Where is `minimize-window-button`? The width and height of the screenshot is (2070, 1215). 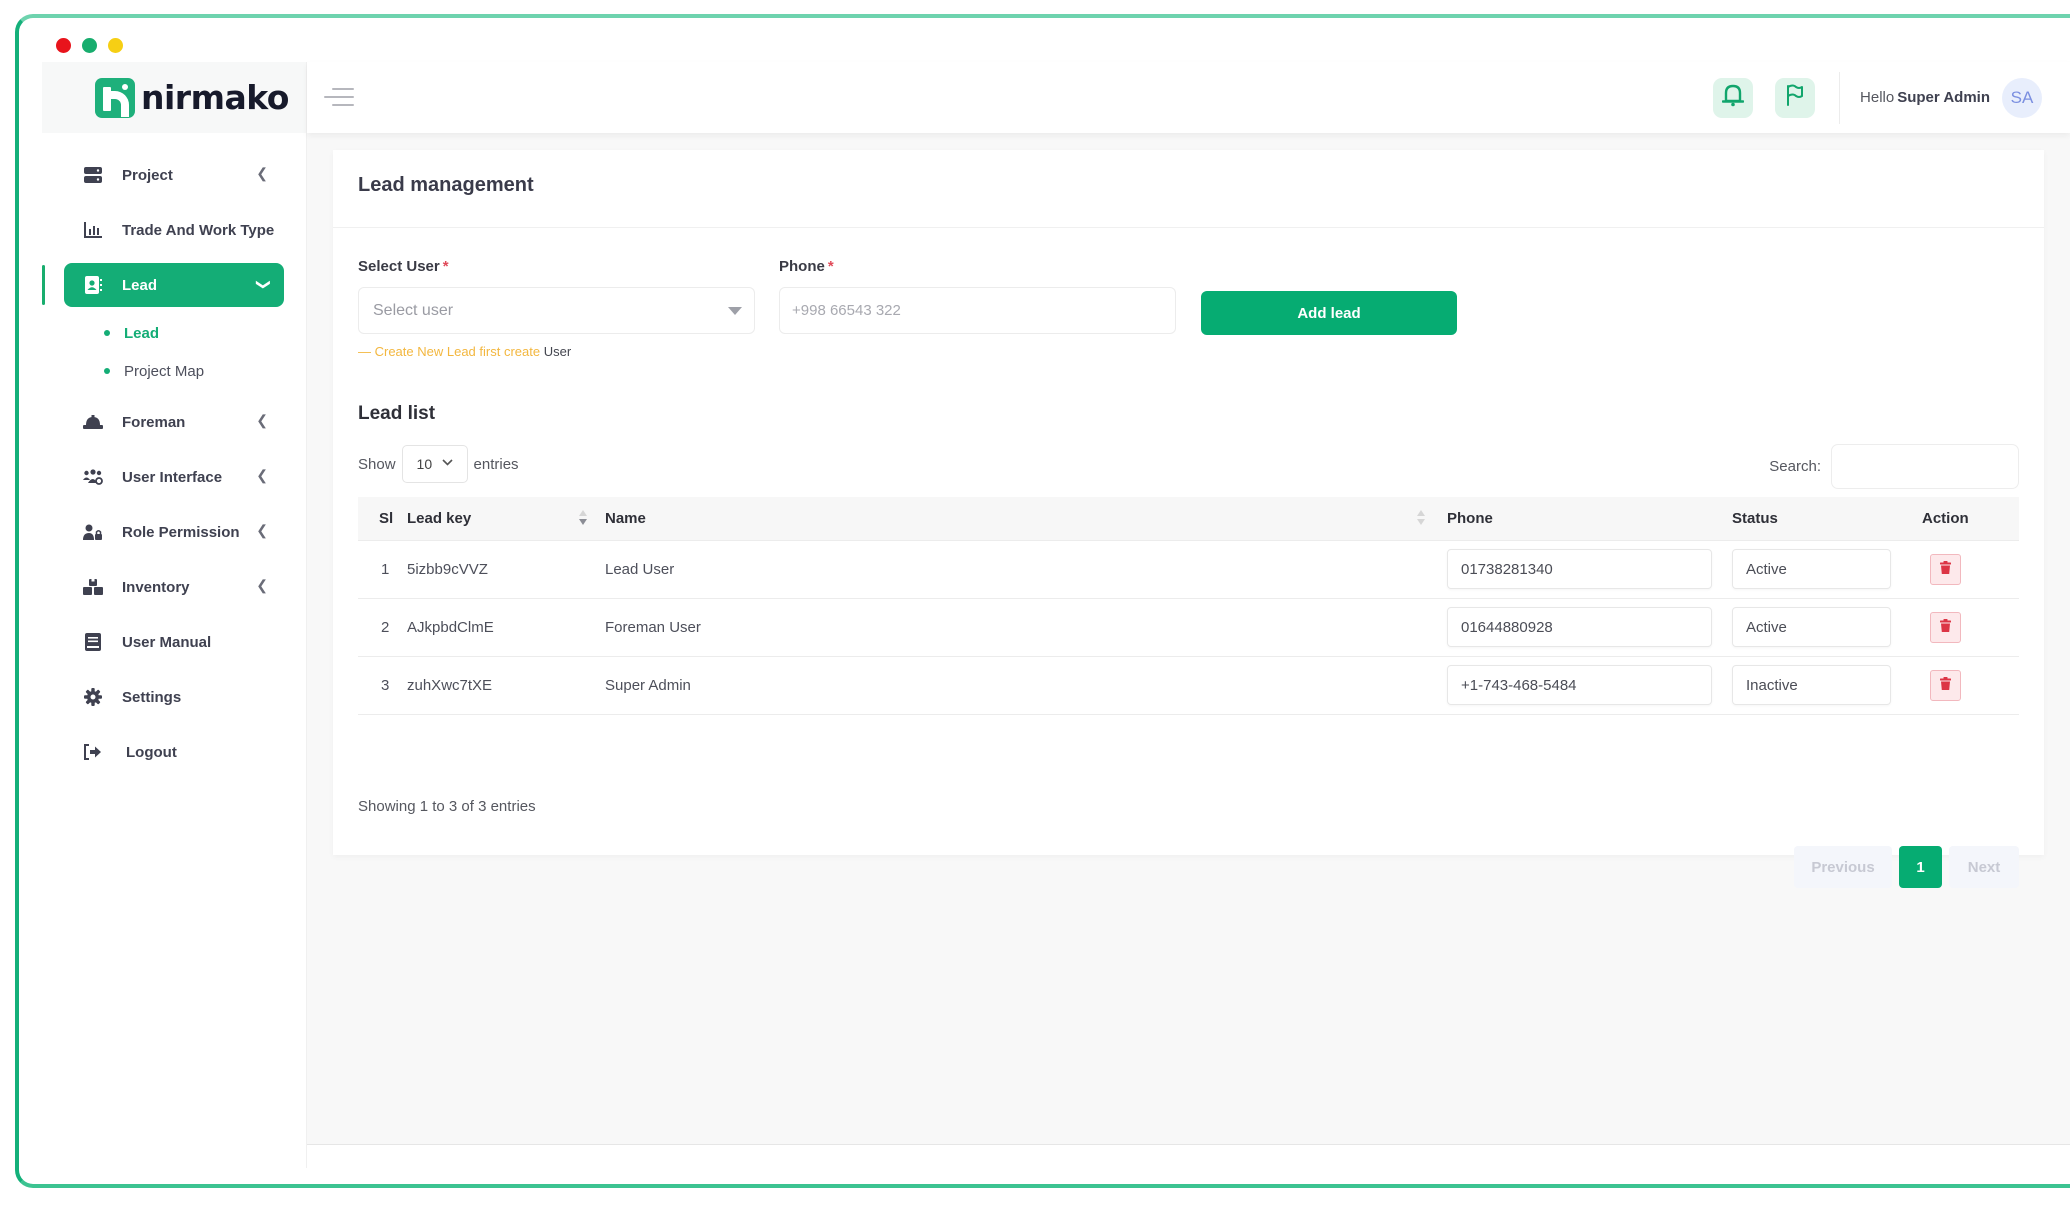
minimize-window-button is located at coordinates (89, 45).